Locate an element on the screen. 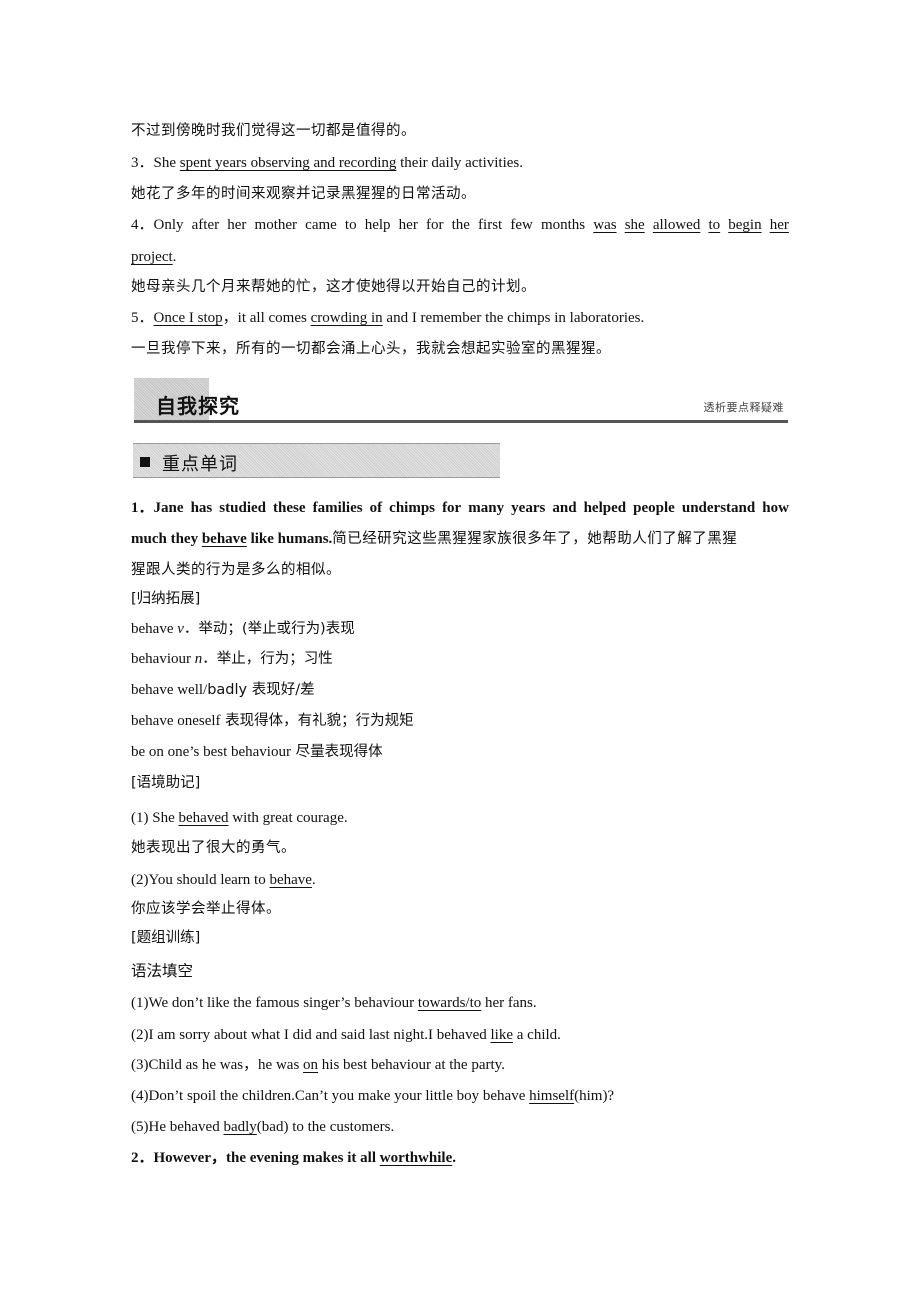 Image resolution: width=920 pixels, height=1302 pixels. word: many is located at coordinates (486, 508).